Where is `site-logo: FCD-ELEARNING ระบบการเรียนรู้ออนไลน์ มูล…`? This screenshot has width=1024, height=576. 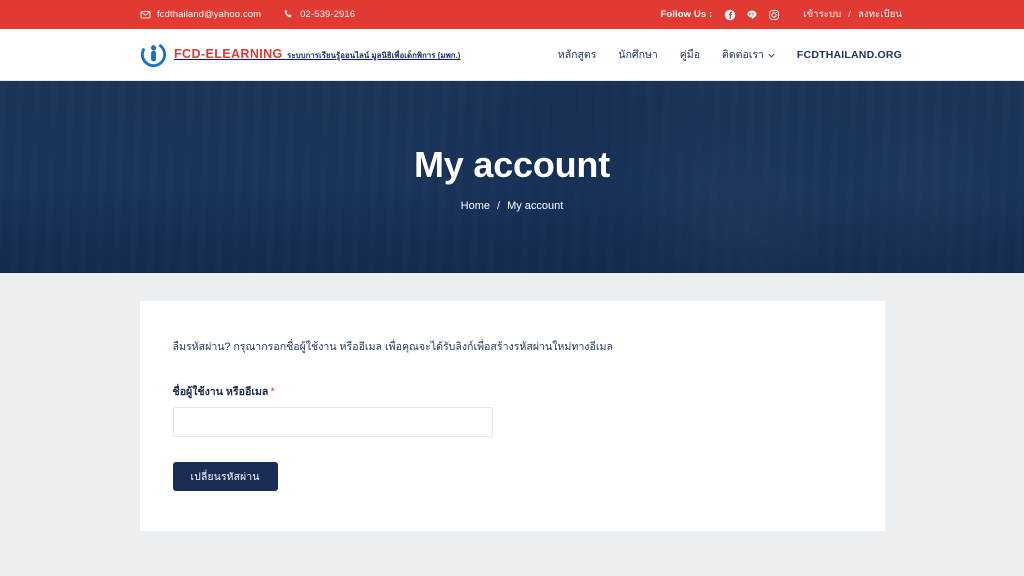 site-logo: FCD-ELEARNING ระบบการเรียนรู้ออนไลน์ มูล… is located at coordinates (300, 54).